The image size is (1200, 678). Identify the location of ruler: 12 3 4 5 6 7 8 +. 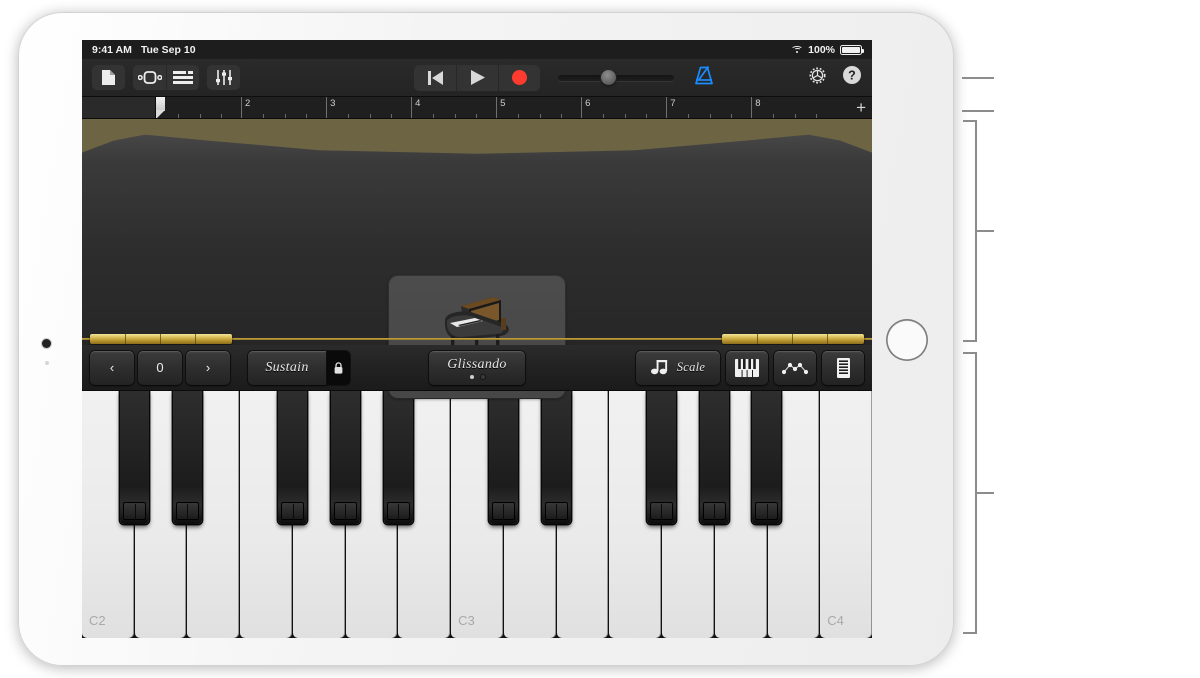
(477, 108).